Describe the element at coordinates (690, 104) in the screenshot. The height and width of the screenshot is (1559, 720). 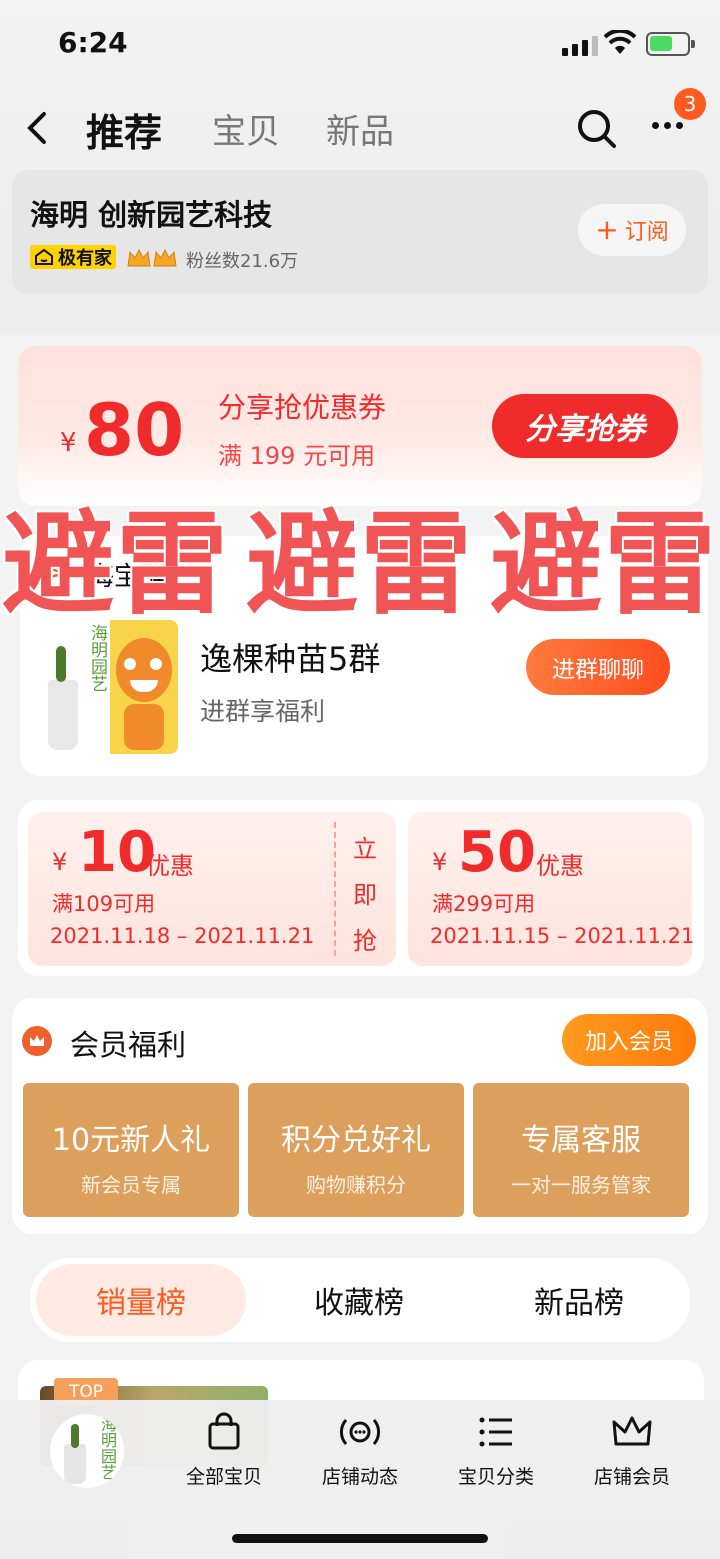
I see `notification-badge: 3` at that location.